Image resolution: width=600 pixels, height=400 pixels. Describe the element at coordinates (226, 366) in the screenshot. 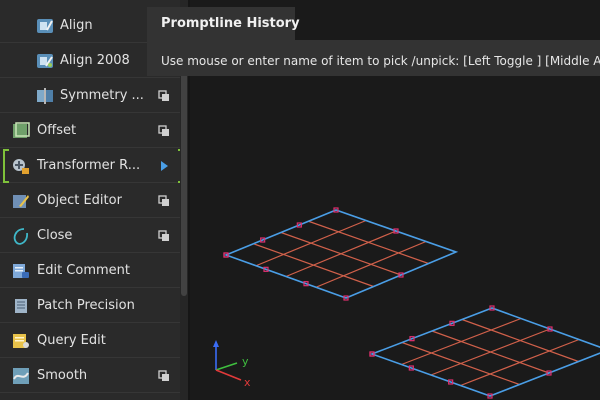

I see `y-axis` at that location.